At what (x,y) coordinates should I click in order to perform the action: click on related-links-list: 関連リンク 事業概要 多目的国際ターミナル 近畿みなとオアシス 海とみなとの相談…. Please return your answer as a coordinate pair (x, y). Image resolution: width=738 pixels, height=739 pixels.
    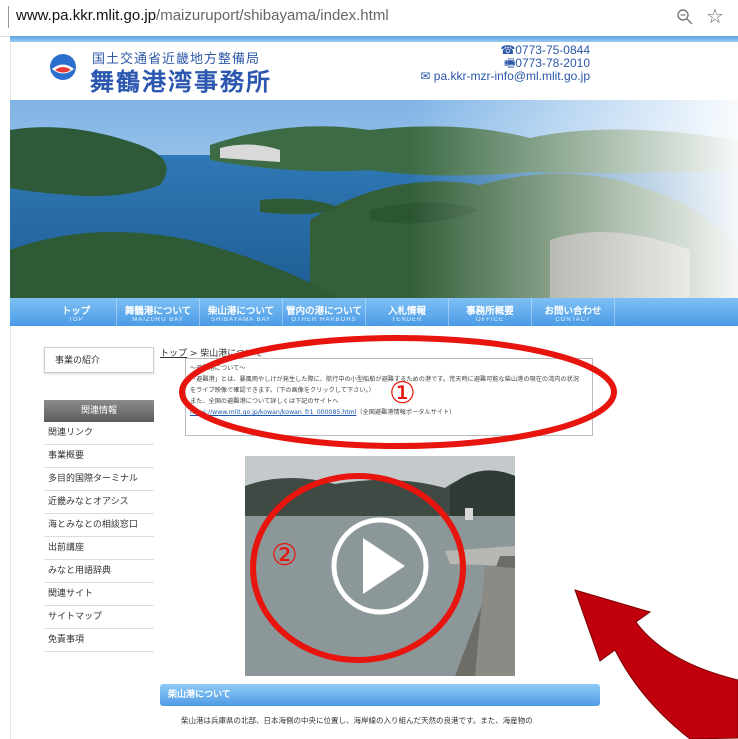
    Looking at the image, I should click on (99, 537).